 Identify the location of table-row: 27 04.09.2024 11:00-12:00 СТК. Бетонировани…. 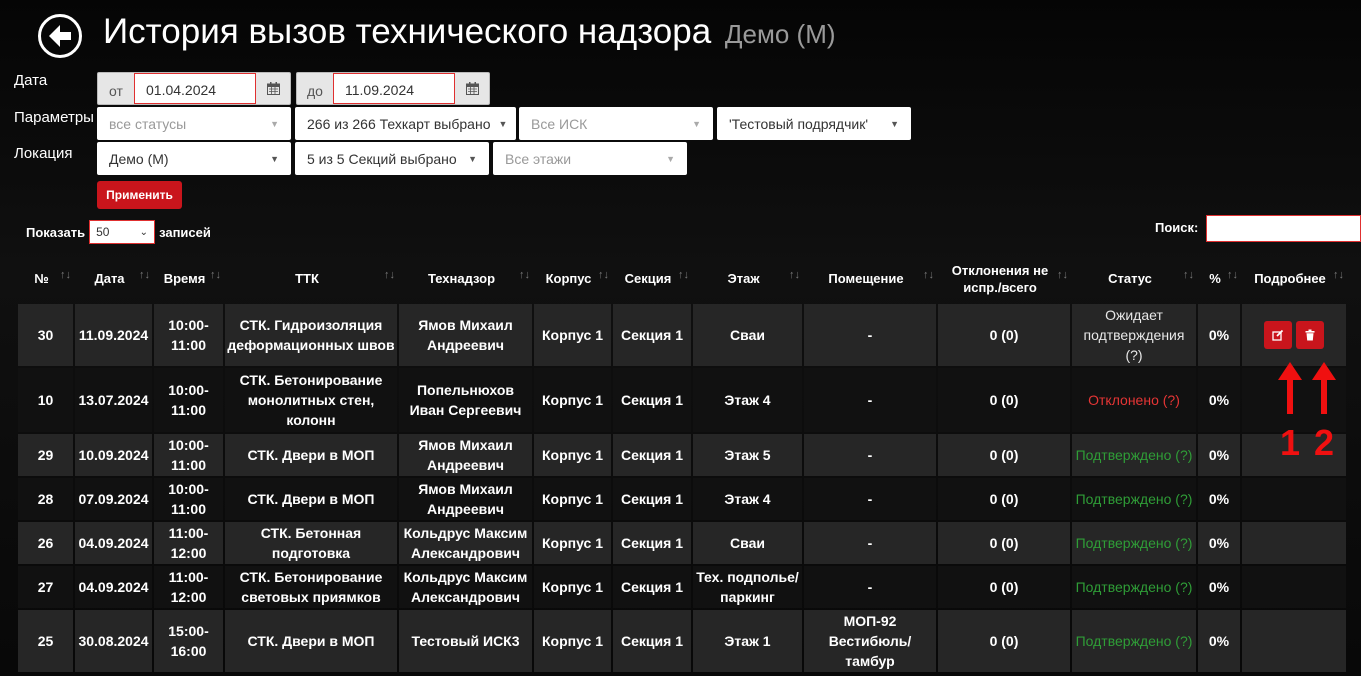
(682, 587).